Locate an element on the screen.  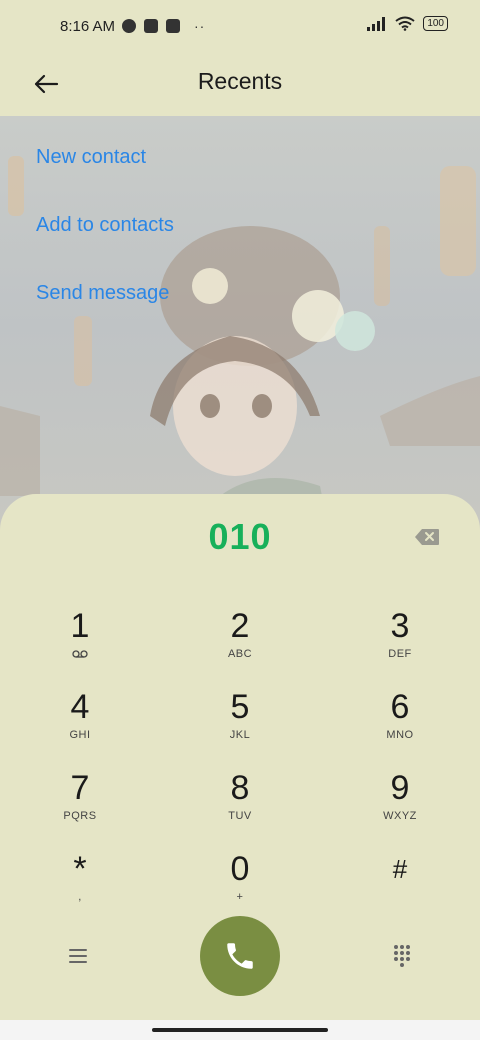
dial-key-3: 3 DEF is located at coordinates (400, 644).